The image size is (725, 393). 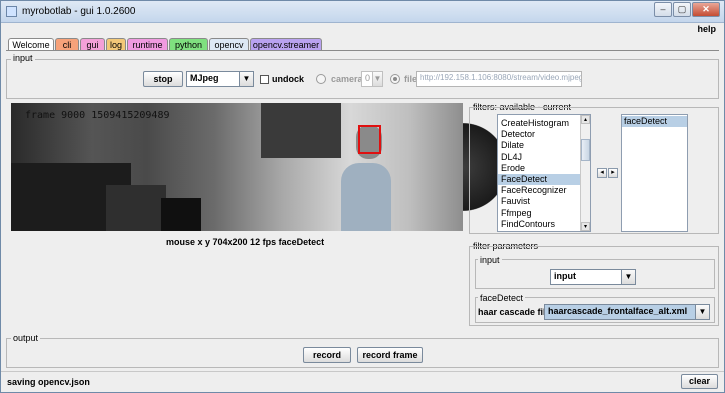 What do you see at coordinates (163, 79) in the screenshot?
I see `stop-button: stop` at bounding box center [163, 79].